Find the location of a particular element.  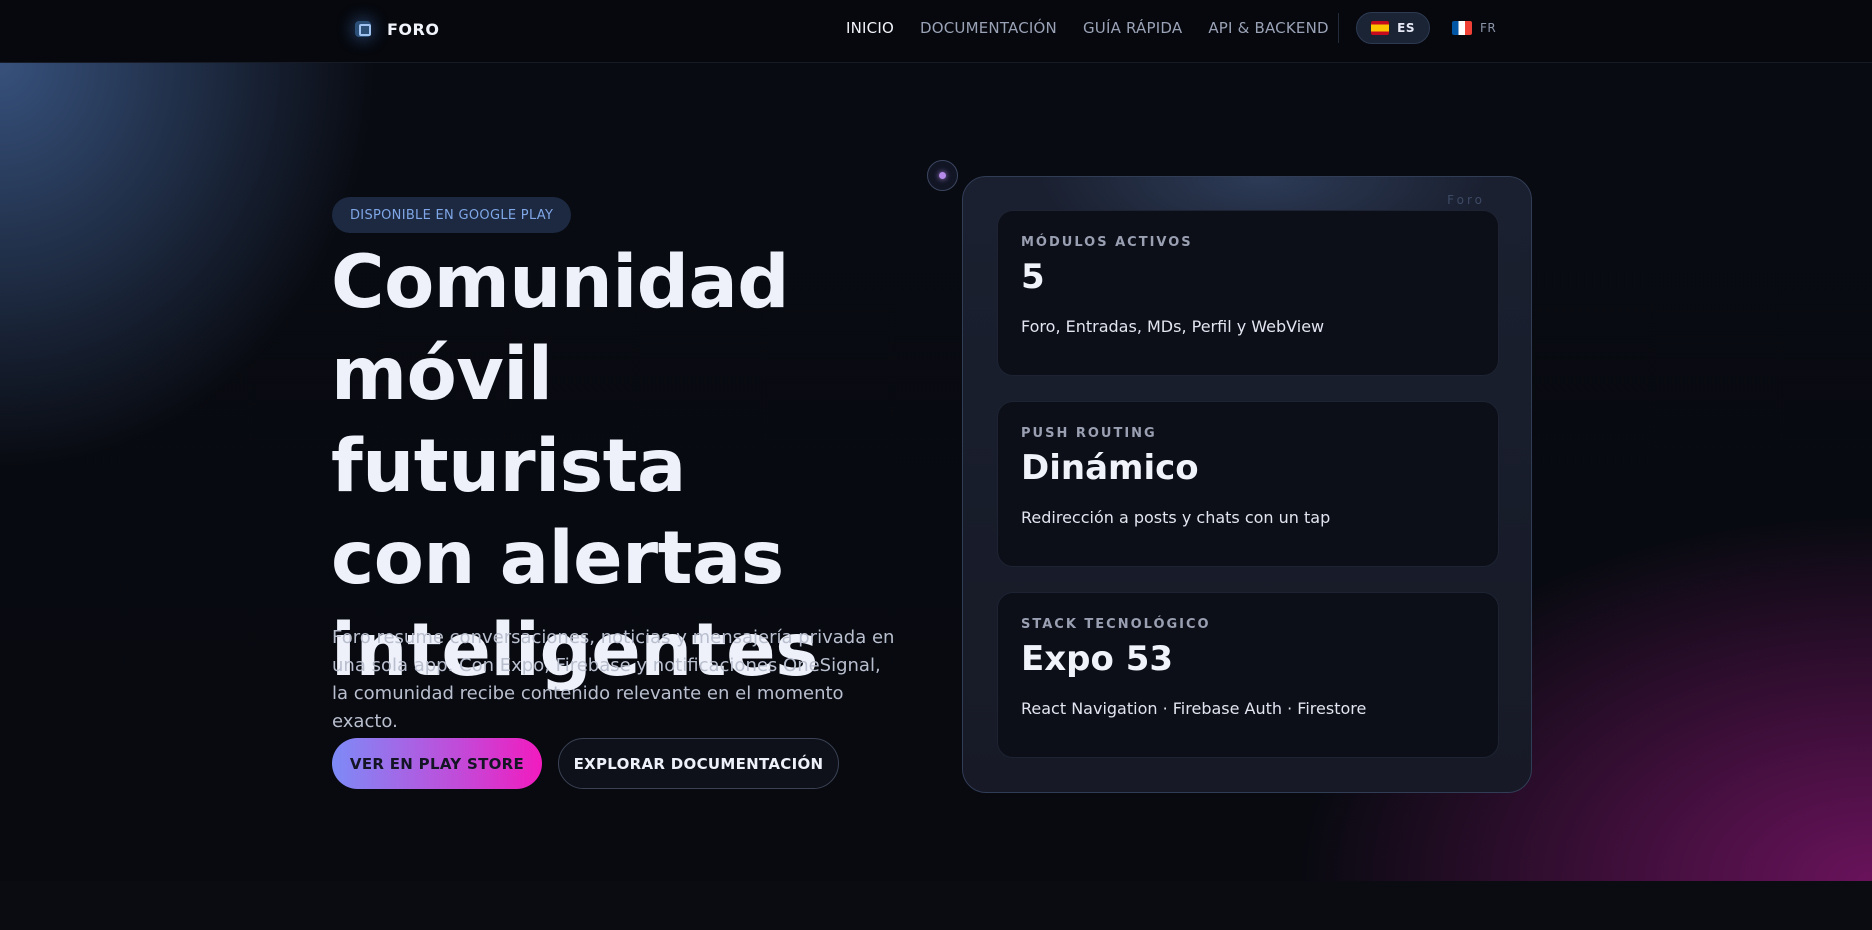

stat-value: 5 is located at coordinates (1033, 277).